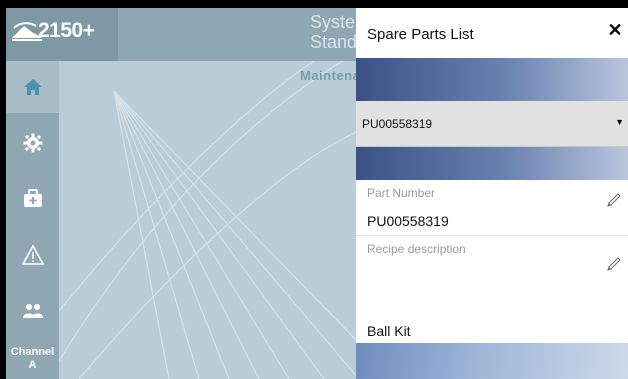 The height and width of the screenshot is (379, 628). I want to click on part-select-value: PU00558319, so click(397, 124).